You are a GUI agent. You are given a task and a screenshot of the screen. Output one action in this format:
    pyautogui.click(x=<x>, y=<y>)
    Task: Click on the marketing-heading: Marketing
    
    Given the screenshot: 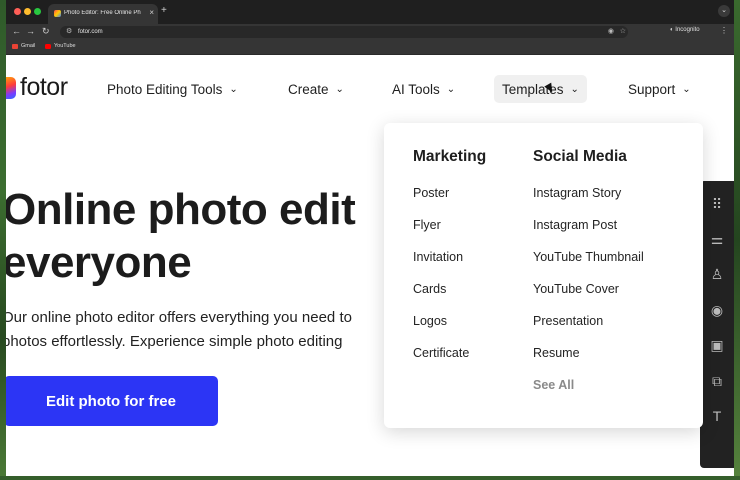 What is the action you would take?
    pyautogui.click(x=450, y=156)
    